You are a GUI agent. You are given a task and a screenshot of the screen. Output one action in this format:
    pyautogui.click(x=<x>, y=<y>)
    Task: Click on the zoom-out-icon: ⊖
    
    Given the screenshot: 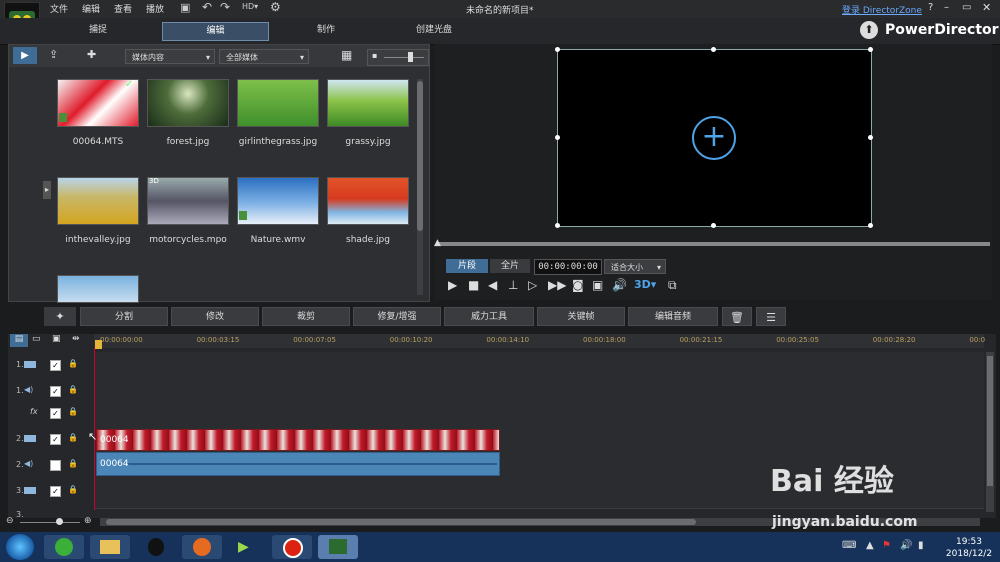 What is the action you would take?
    pyautogui.click(x=10, y=521)
    